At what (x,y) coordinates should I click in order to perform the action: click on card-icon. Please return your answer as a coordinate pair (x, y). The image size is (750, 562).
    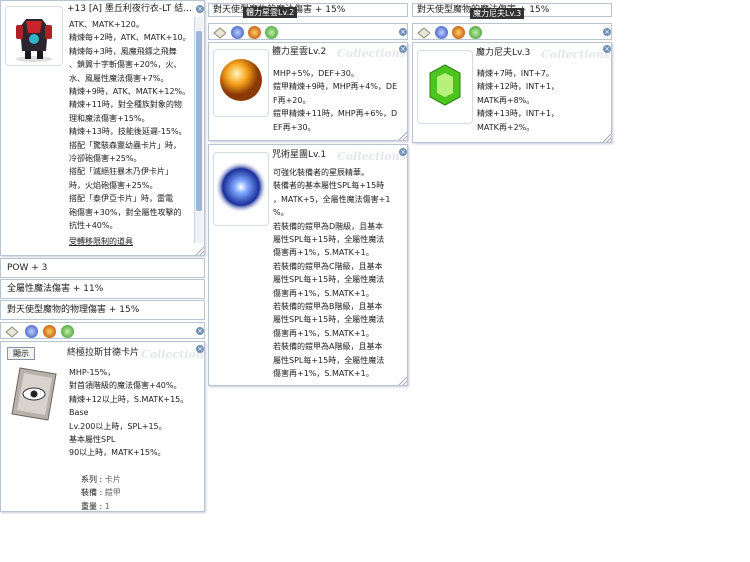
    Looking at the image, I should click on (34, 394).